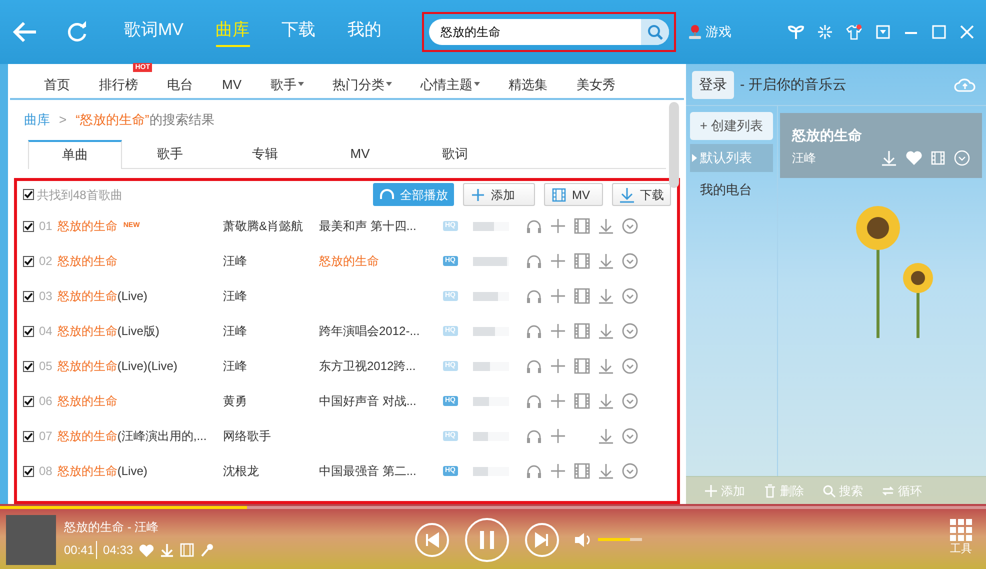 This screenshot has width=986, height=569. What do you see at coordinates (967, 32) in the screenshot?
I see `close-icon` at bounding box center [967, 32].